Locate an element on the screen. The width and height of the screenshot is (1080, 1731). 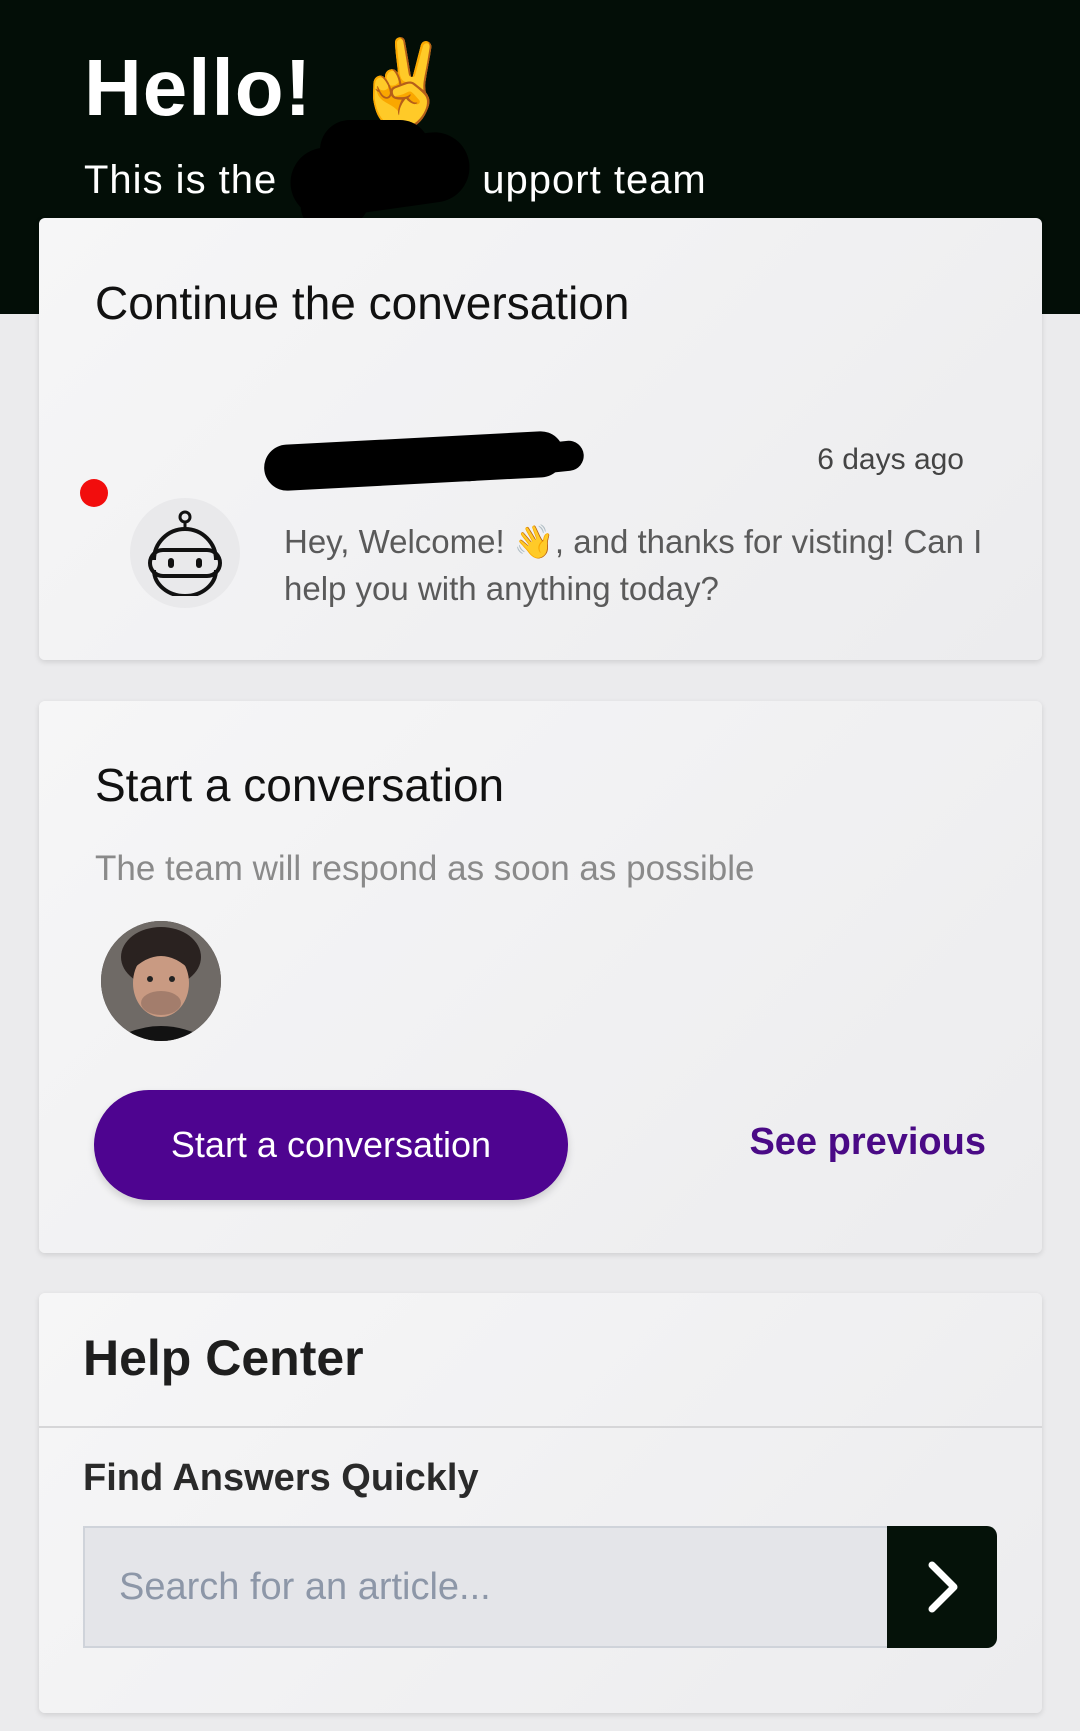
see-previous-link: See previous is located at coordinates (867, 1142).